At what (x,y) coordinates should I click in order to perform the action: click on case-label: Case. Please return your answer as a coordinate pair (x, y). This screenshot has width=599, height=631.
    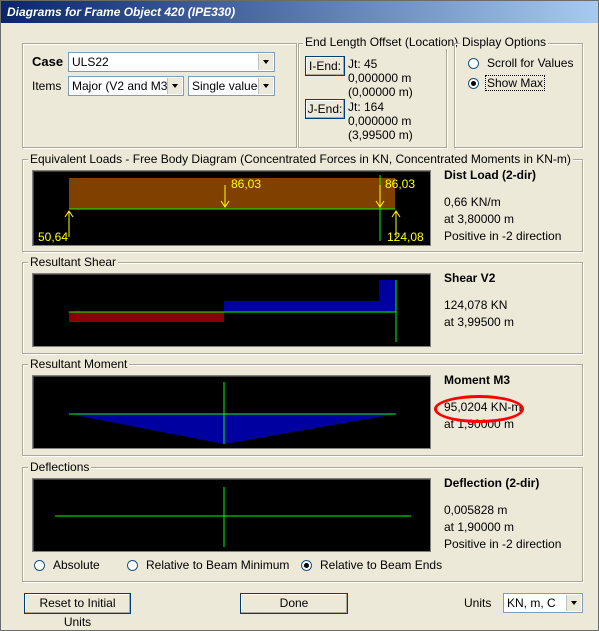
    Looking at the image, I should click on (48, 61).